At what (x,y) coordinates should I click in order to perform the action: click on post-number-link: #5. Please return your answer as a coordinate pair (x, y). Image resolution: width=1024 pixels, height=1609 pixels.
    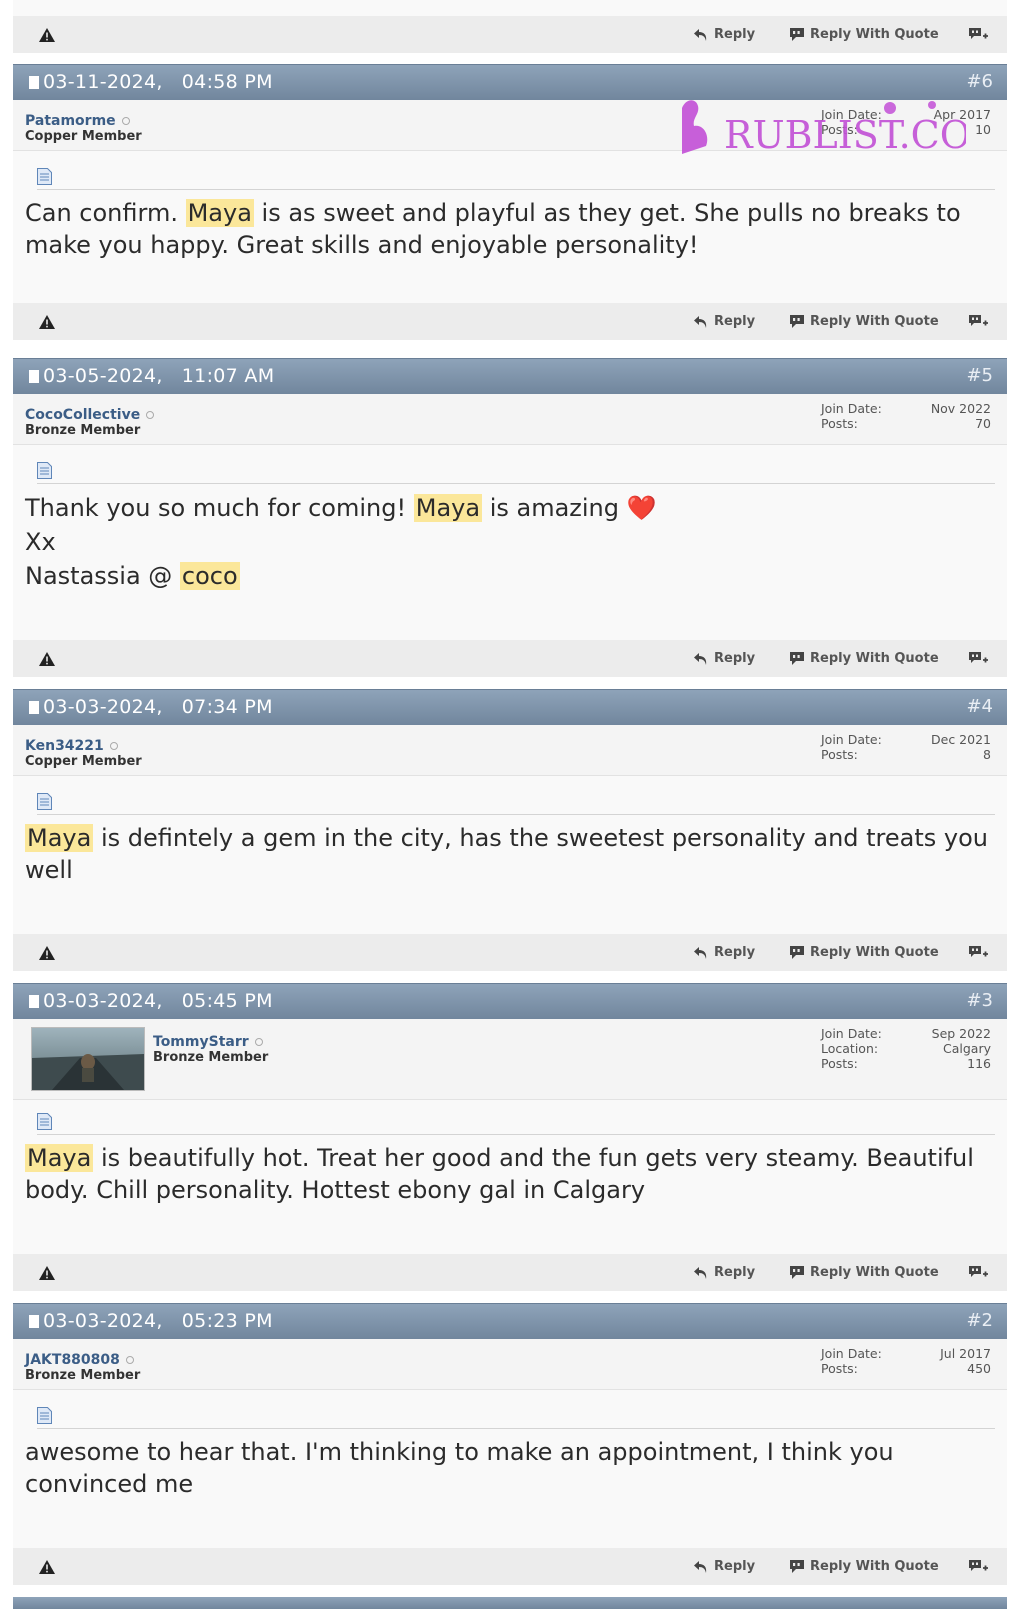
    Looking at the image, I should click on (979, 375).